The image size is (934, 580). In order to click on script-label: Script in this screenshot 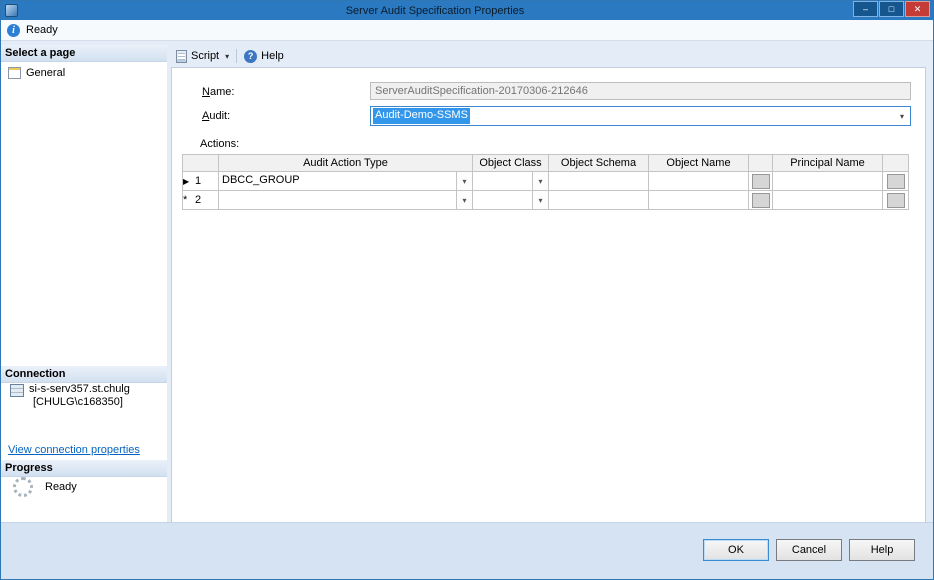, I will do `click(205, 56)`.